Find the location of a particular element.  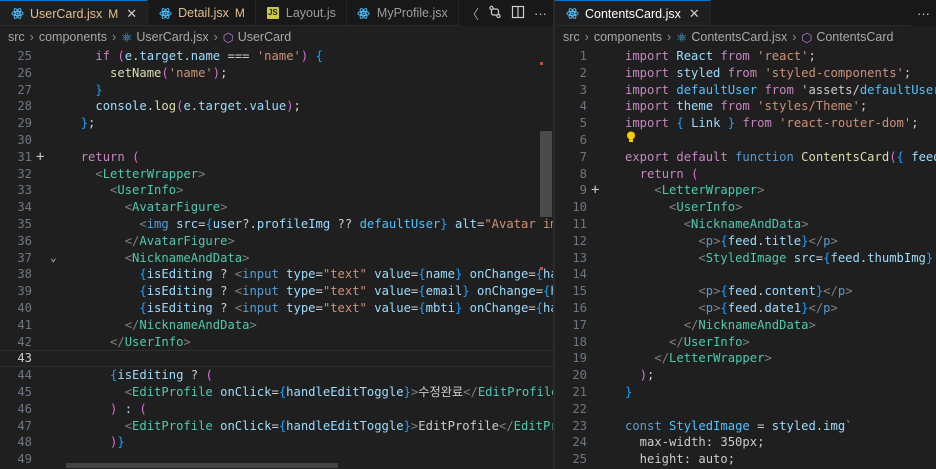

code-text: </NicknameAndData> is located at coordinates (749, 324).